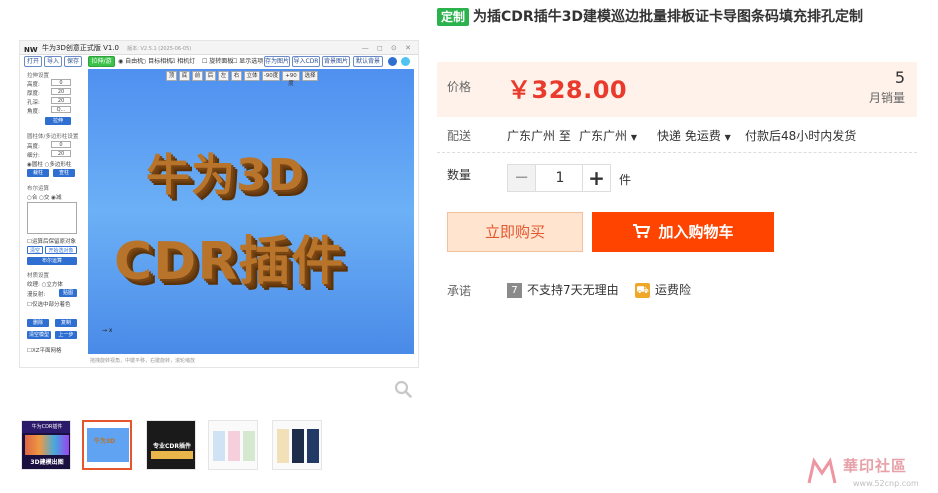 Image resolution: width=938 pixels, height=493 pixels. Describe the element at coordinates (183, 61) in the screenshot. I see `relative-light-checkbox: ☑ 相机灯` at that location.